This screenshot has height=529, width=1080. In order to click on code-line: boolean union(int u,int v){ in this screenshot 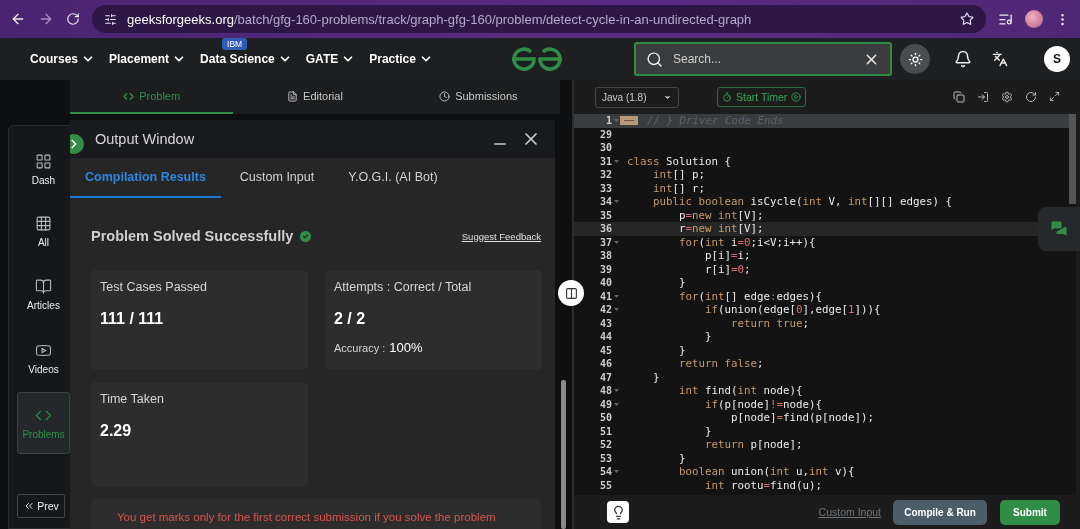, I will do `click(766, 472)`.